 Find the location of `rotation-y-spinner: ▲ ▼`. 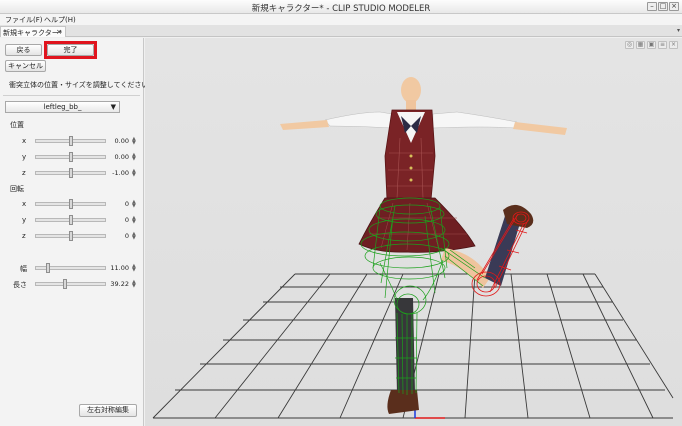

rotation-y-spinner: ▲ ▼ is located at coordinates (134, 220).